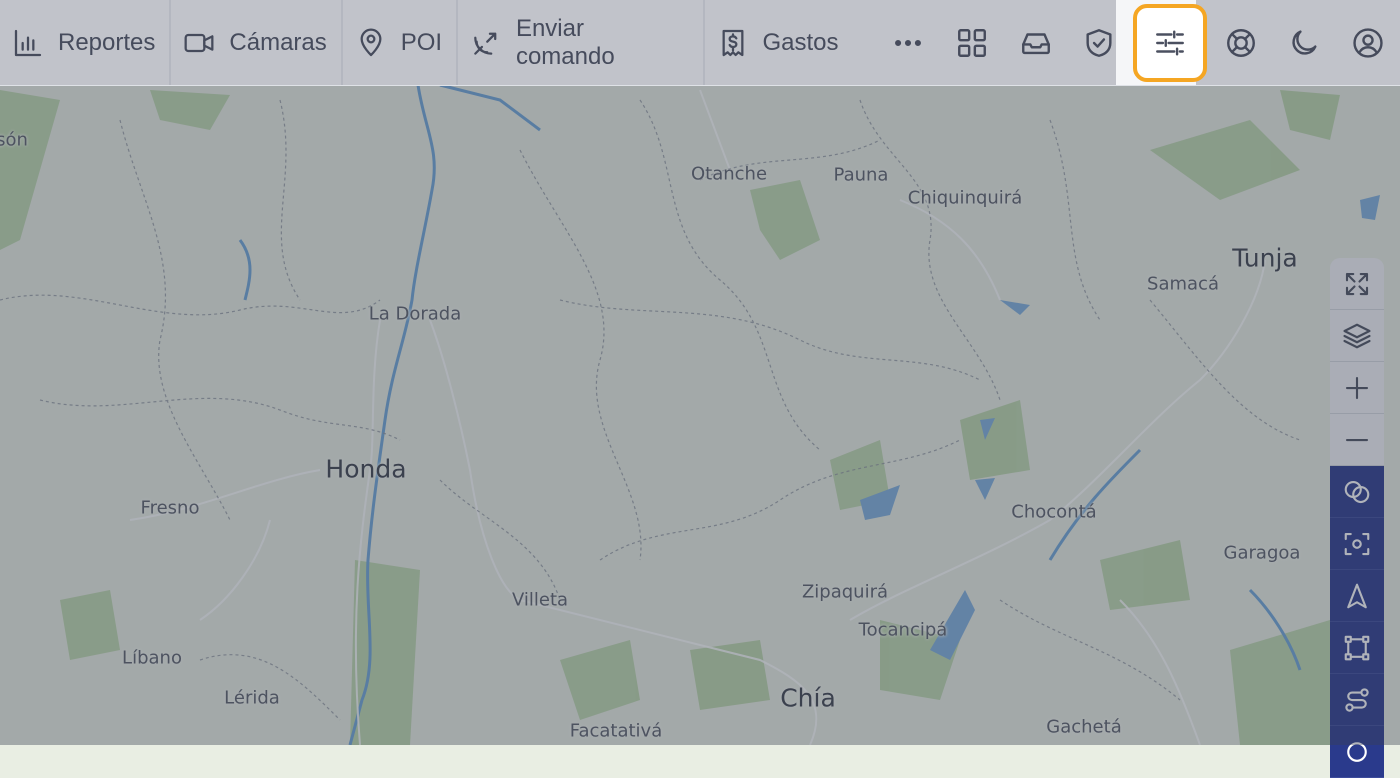 Image resolution: width=1400 pixels, height=778 pixels. I want to click on fullscreen-icon, so click(1357, 283).